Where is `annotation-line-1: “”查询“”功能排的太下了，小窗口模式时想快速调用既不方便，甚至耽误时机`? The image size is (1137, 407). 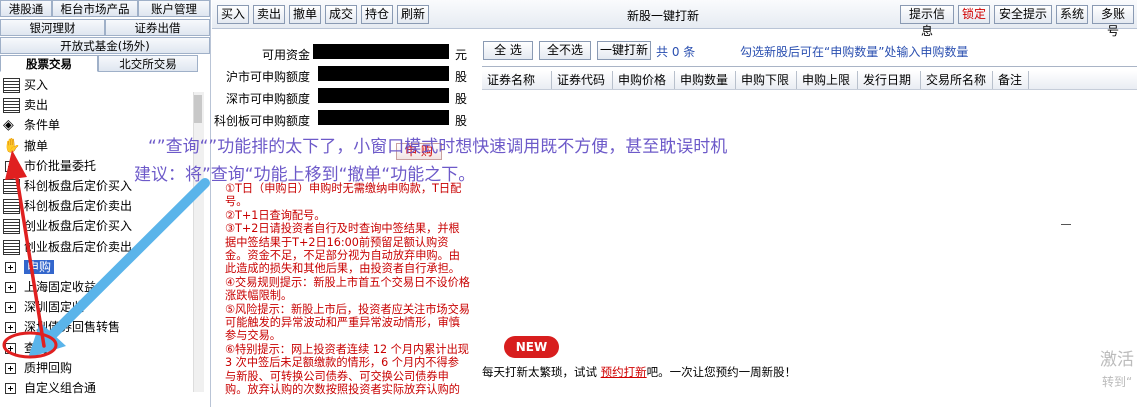
annotation-line-1: “”查询“”功能排的太下了，小窗口模式时想快速调用既不方便，甚至耽误时机 is located at coordinates (438, 147).